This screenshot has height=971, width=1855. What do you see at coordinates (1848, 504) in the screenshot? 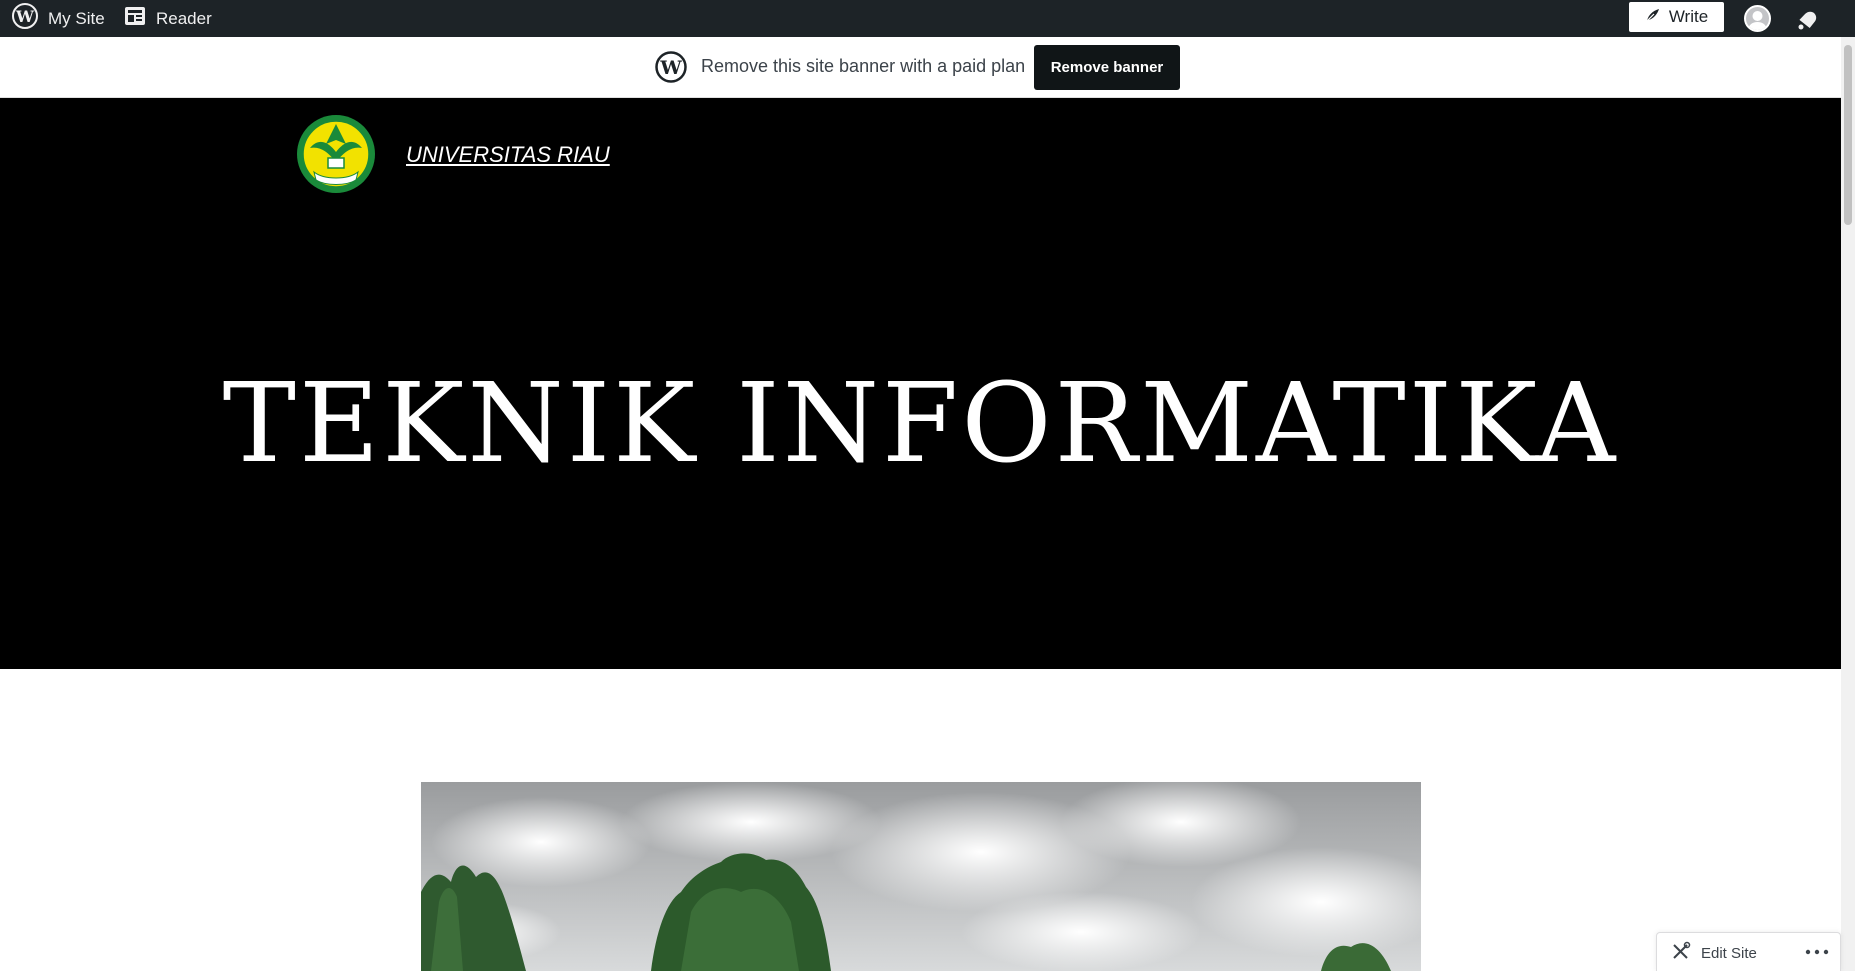
I see `scrollbar` at bounding box center [1848, 504].